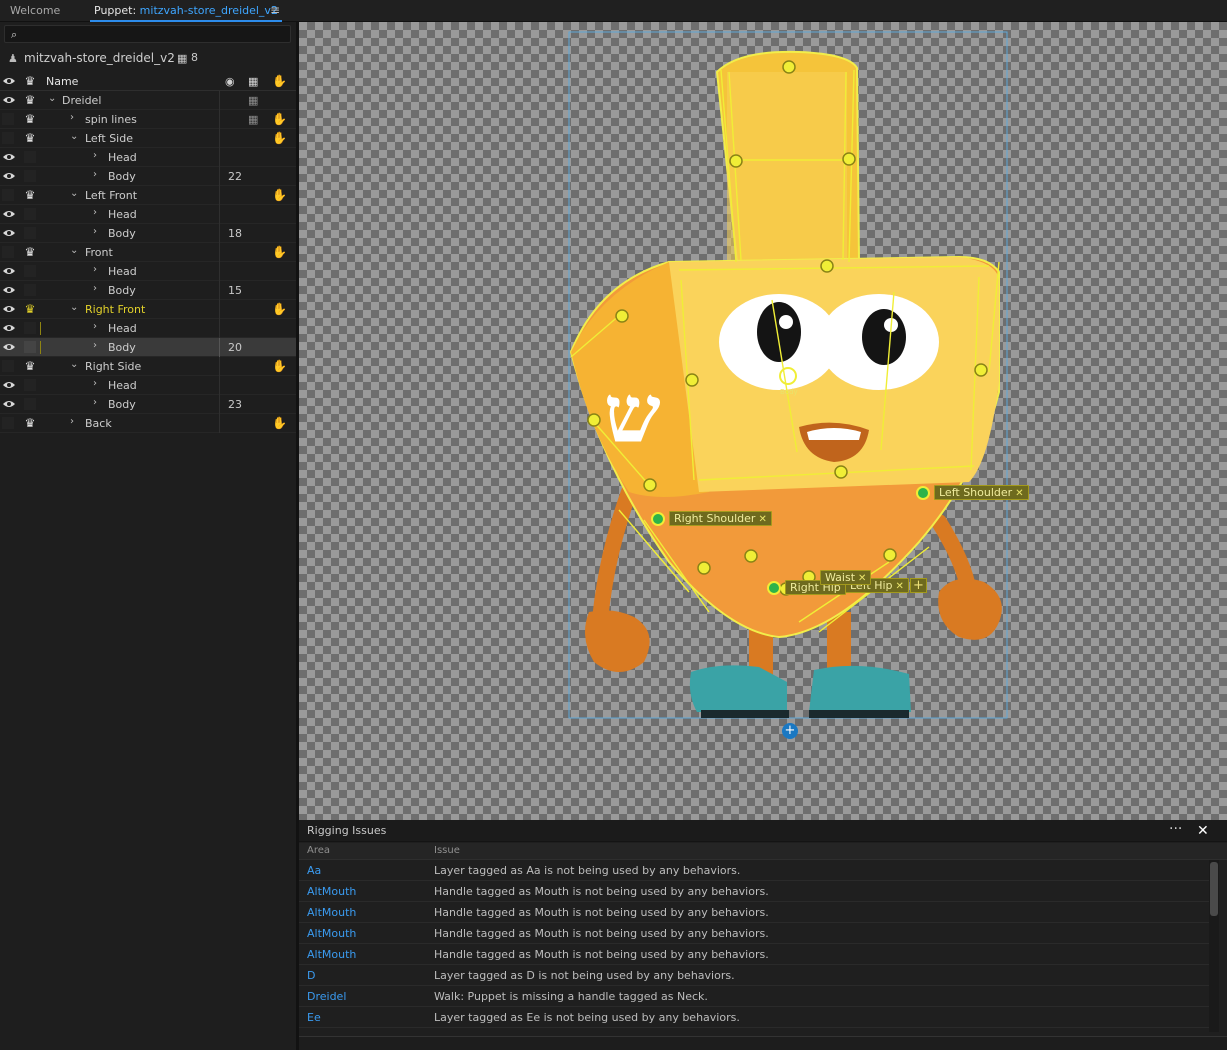 This screenshot has height=1050, width=1227. I want to click on layer-row-right-side: ♛ ⌄ Right Side ✋, so click(148, 366).